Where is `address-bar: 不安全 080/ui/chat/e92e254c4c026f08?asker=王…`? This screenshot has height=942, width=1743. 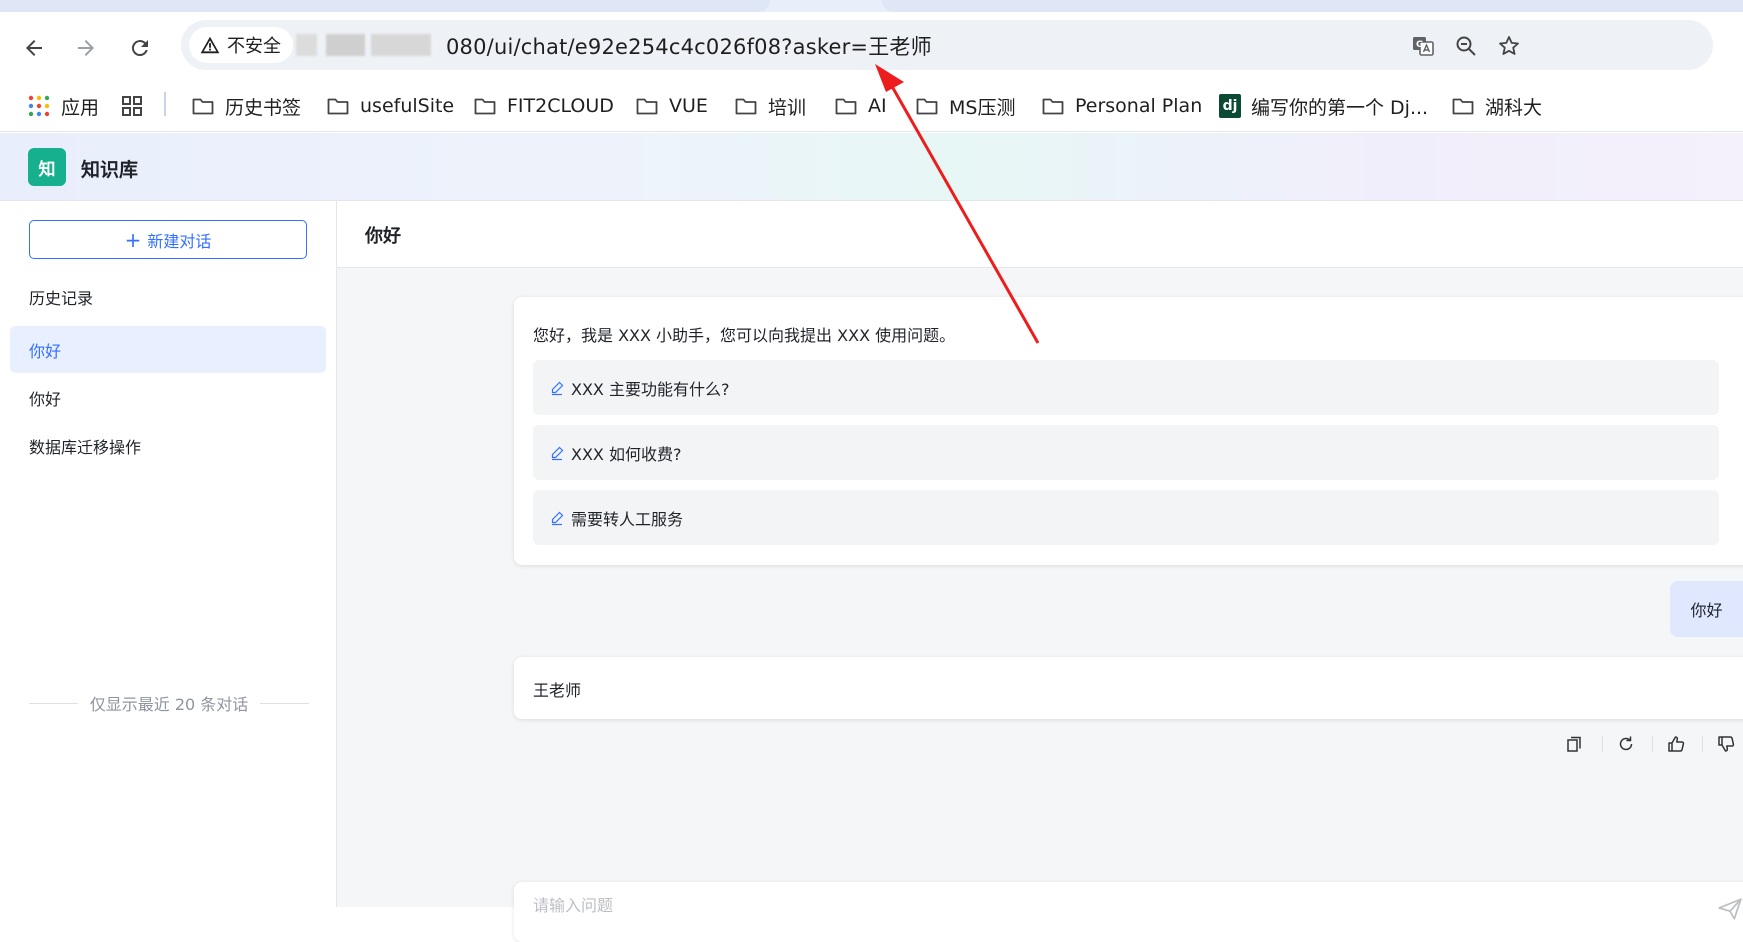
address-bar: 不安全 080/ui/chat/e92e254c4c026f08?asker=王… is located at coordinates (947, 45).